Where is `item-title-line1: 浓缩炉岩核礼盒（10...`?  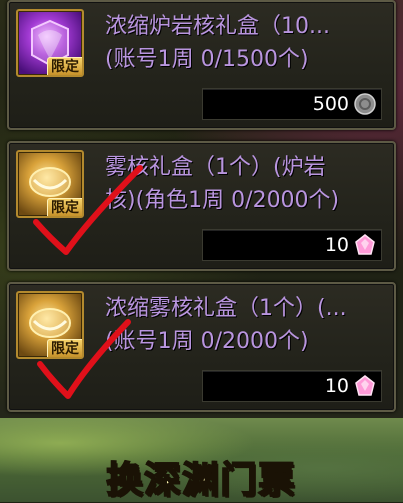 item-title-line1: 浓缩炉岩核礼盒（10... is located at coordinates (217, 26).